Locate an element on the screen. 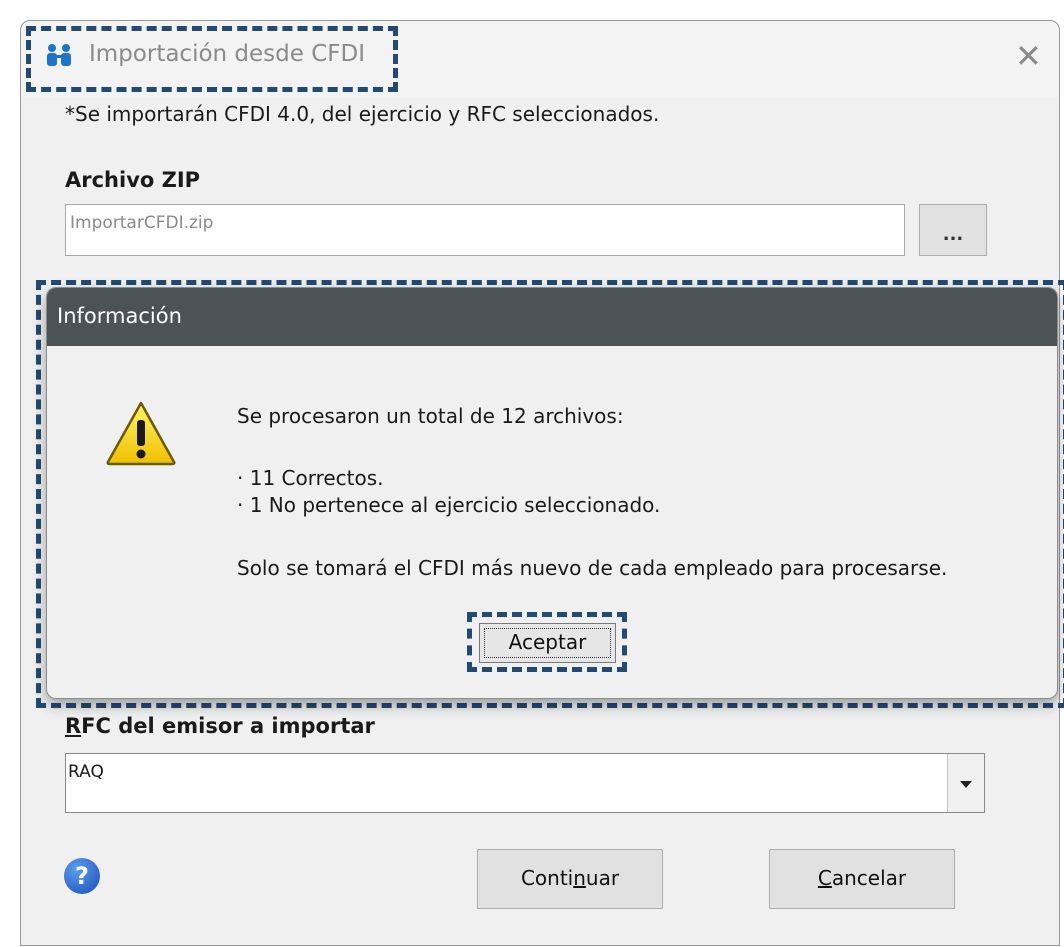 This screenshot has height=947, width=1064. continue-label-pre: Conti is located at coordinates (547, 878).